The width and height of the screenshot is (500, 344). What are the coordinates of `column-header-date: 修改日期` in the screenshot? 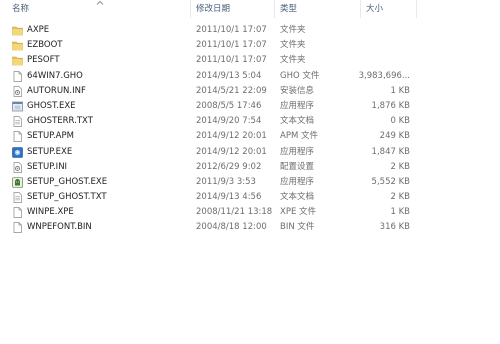 It's located at (213, 9).